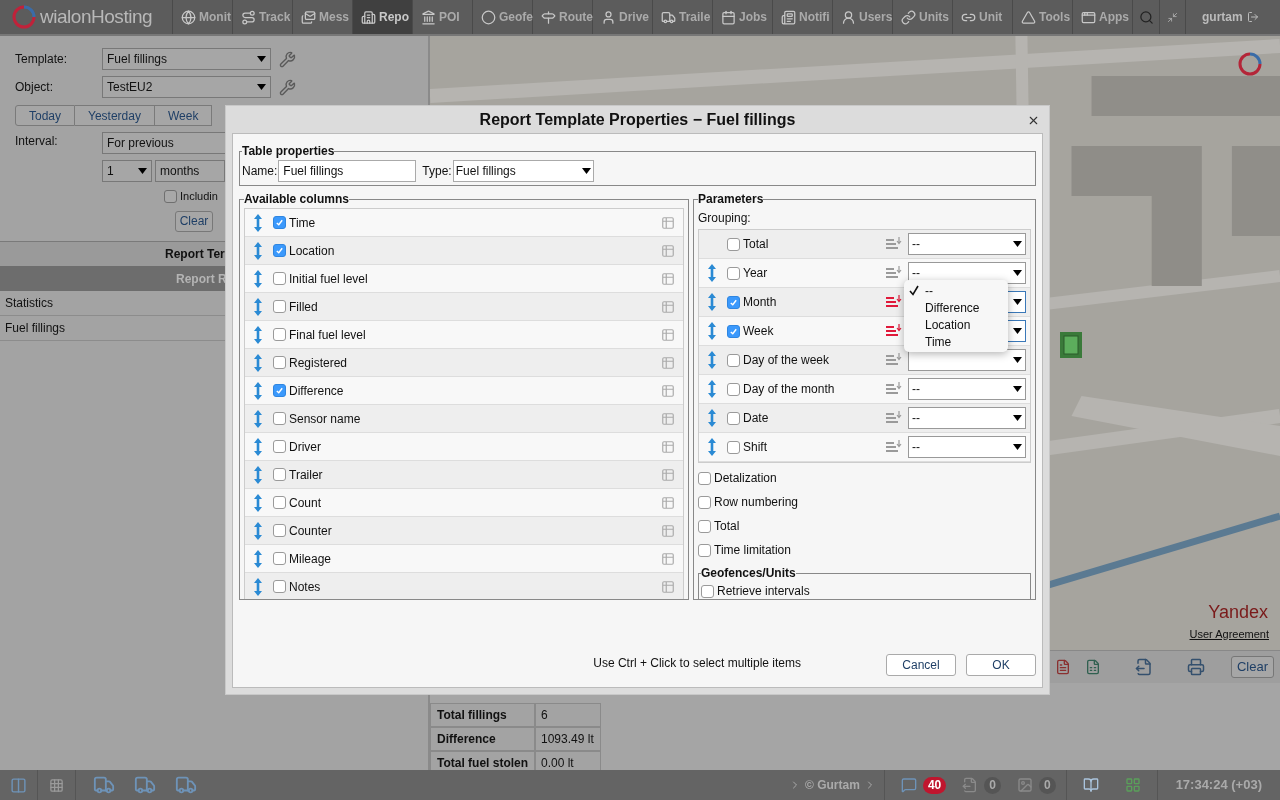 This screenshot has height=800, width=1280. What do you see at coordinates (311, 559) in the screenshot?
I see `column-label: Mileage` at bounding box center [311, 559].